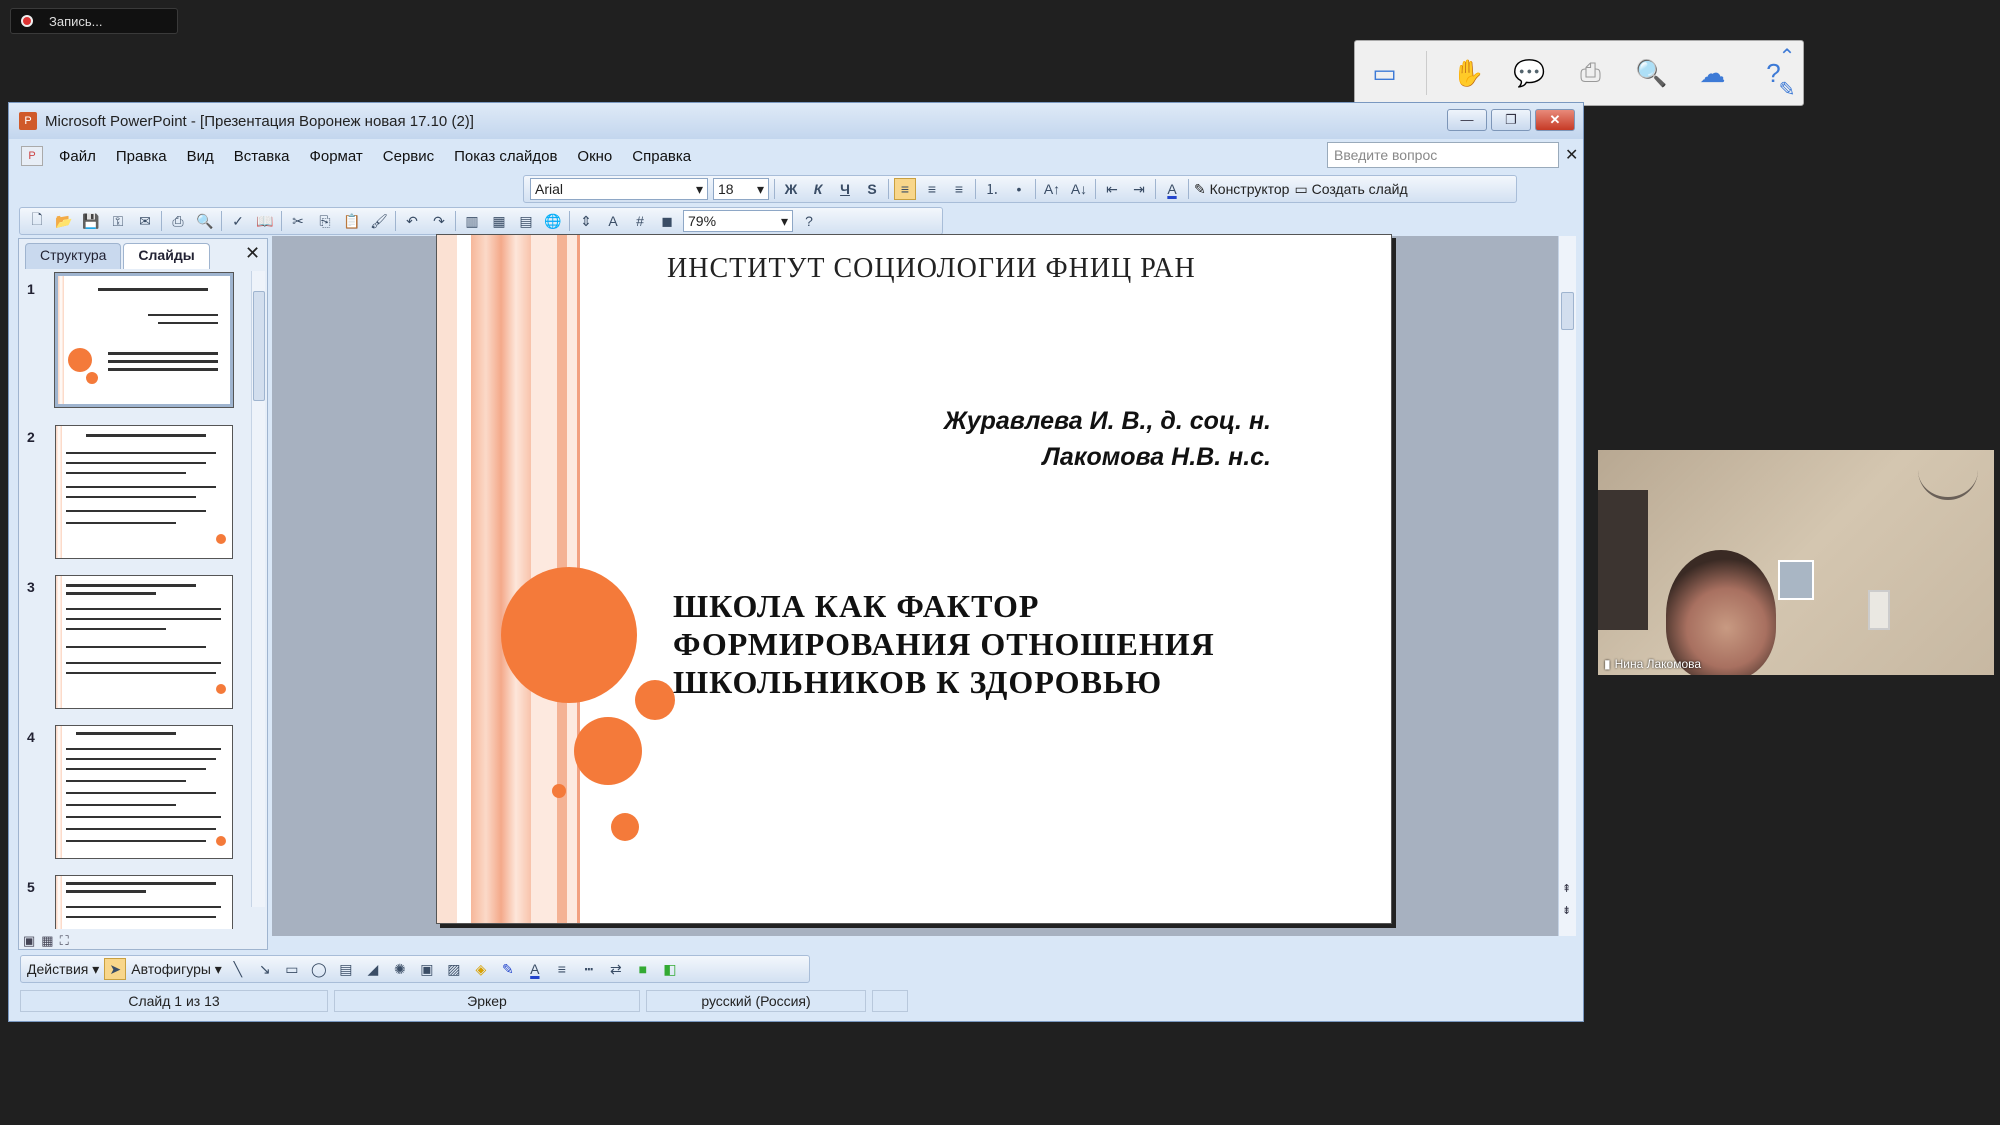 The height and width of the screenshot is (1125, 2000). I want to click on font-size-select: 18 ▾, so click(741, 189).